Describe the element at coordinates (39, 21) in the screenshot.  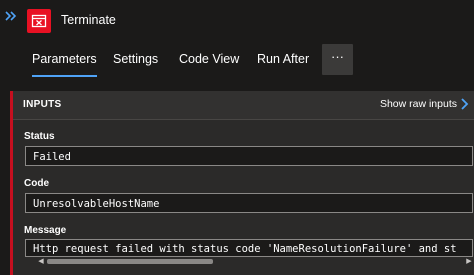
I see `terminate-icon` at that location.